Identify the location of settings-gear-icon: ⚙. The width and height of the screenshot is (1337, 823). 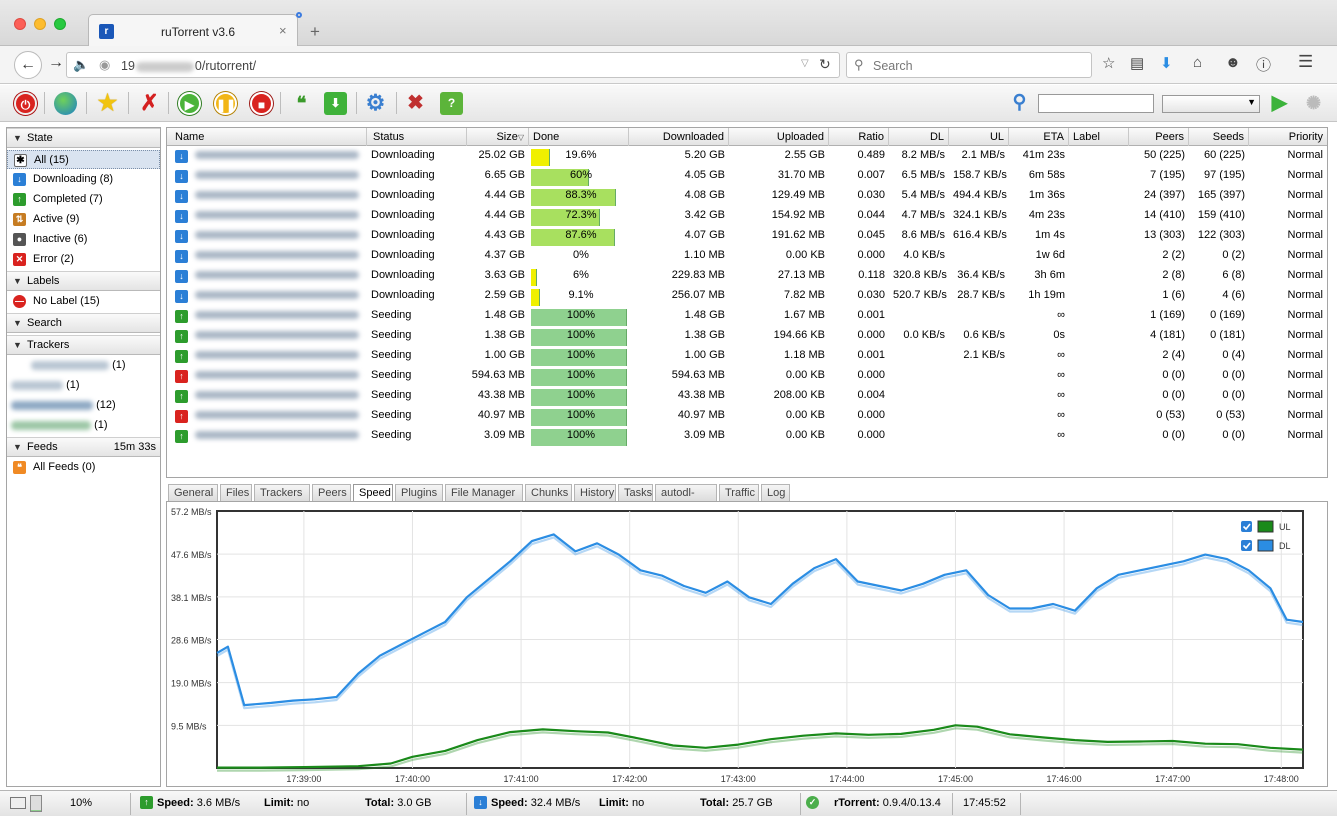
(375, 103).